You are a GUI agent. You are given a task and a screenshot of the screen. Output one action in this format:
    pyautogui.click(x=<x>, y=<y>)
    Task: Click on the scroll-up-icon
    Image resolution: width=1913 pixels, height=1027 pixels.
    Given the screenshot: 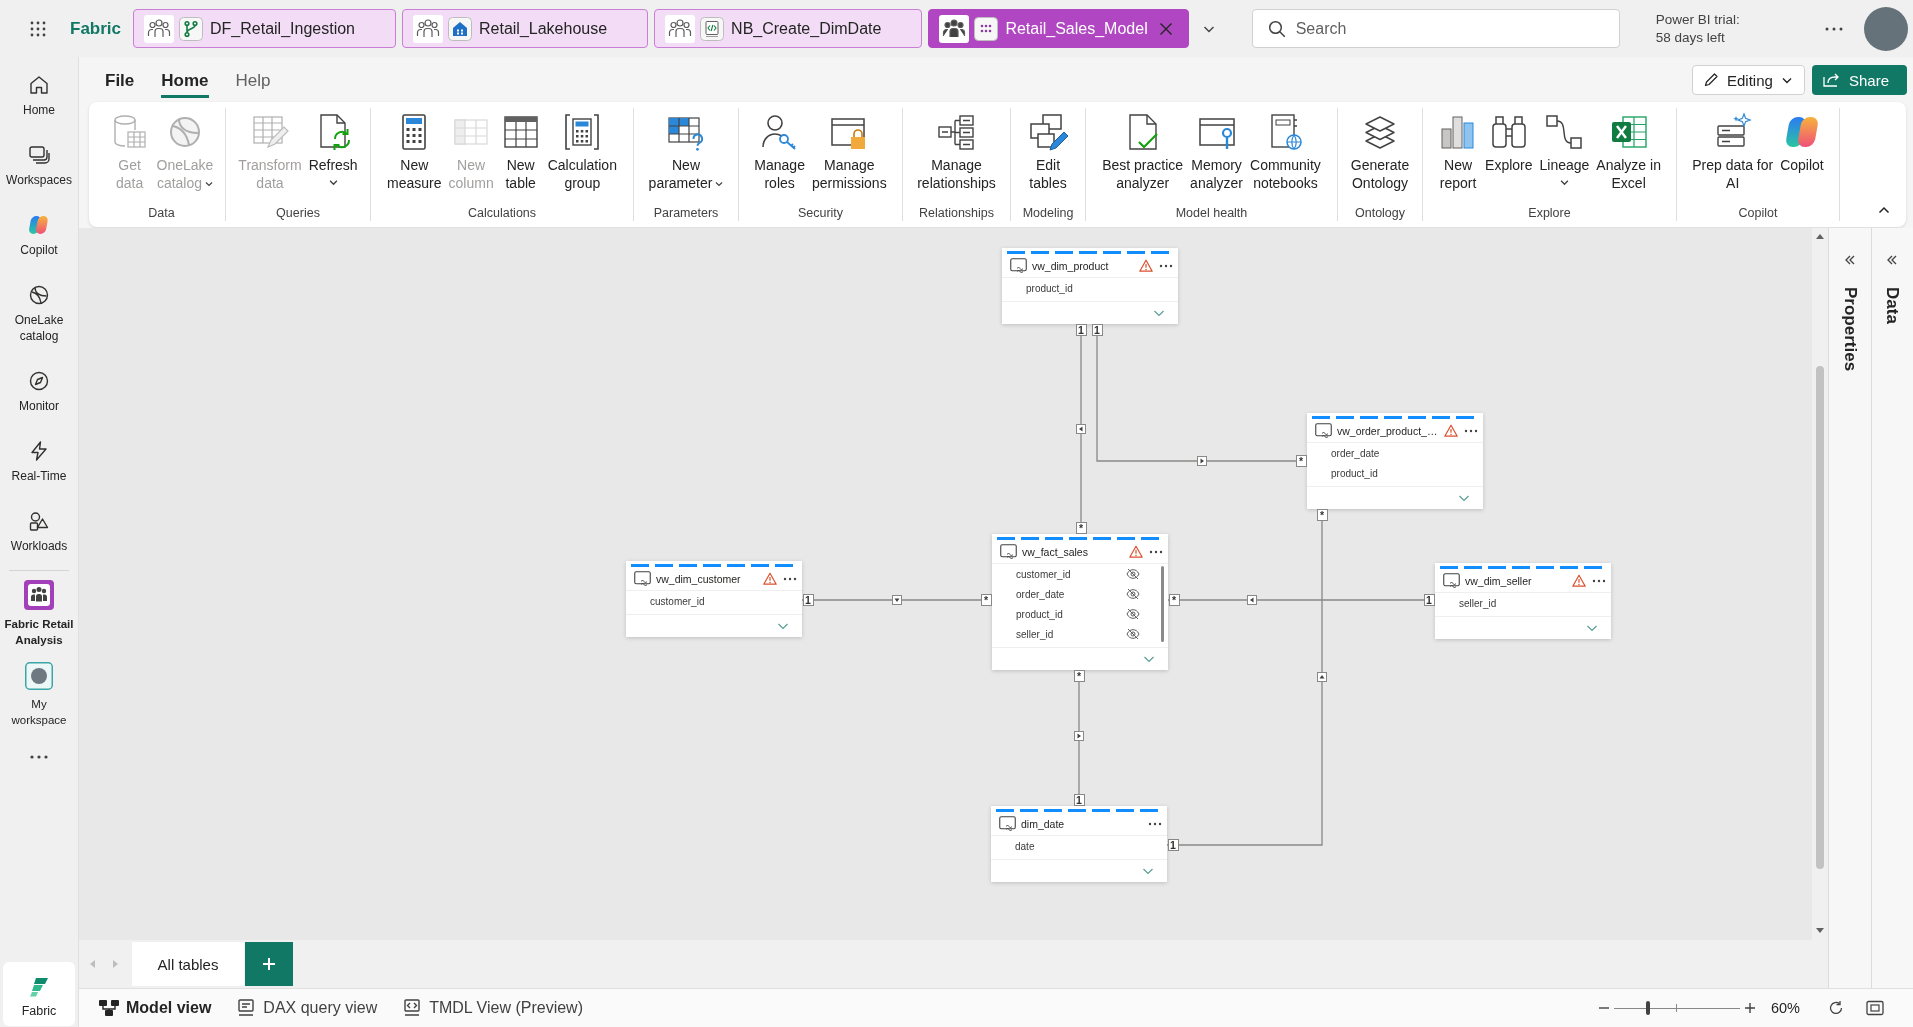 What is the action you would take?
    pyautogui.click(x=1820, y=236)
    